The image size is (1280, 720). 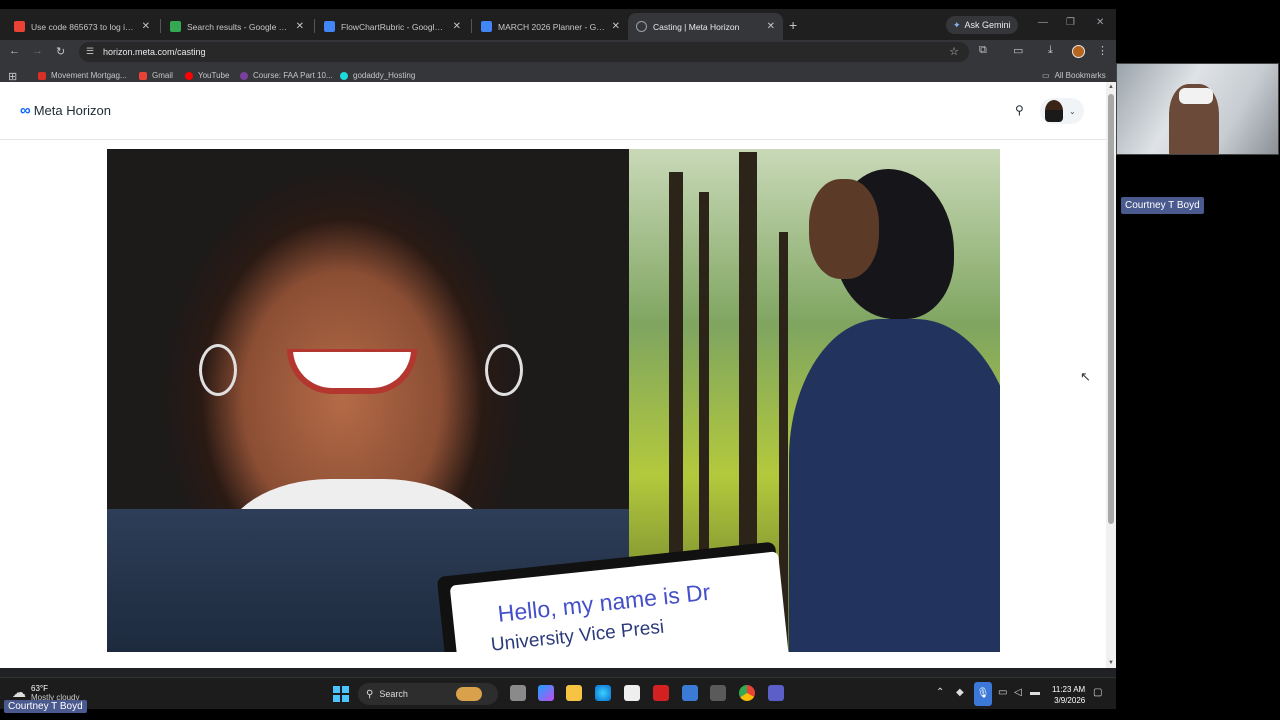 What do you see at coordinates (641, 26) in the screenshot?
I see `loading-icon` at bounding box center [641, 26].